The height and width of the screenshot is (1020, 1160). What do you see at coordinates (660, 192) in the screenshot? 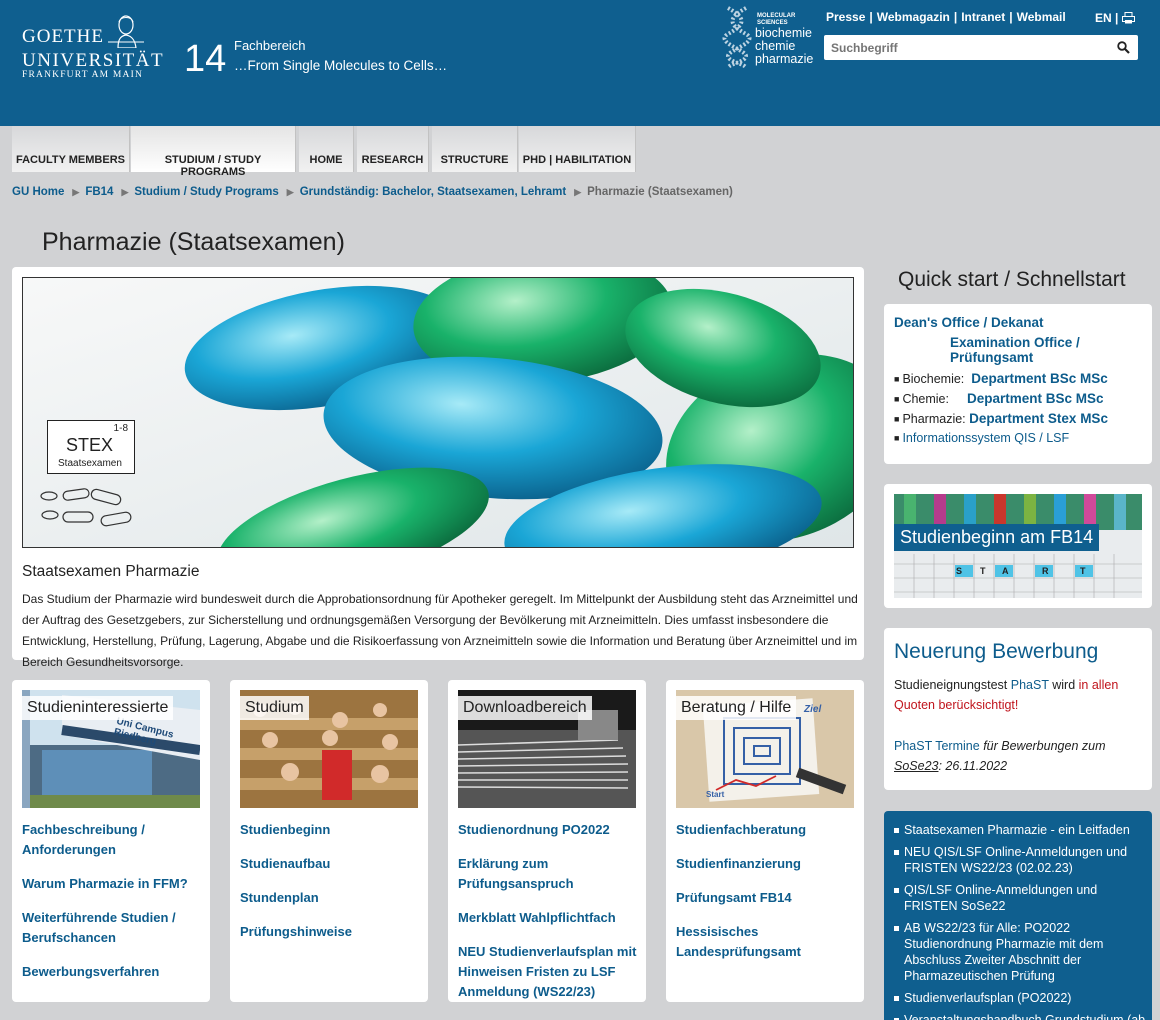
I see `breadcrumb-current: Pharmazie (Staatsexamen)` at bounding box center [660, 192].